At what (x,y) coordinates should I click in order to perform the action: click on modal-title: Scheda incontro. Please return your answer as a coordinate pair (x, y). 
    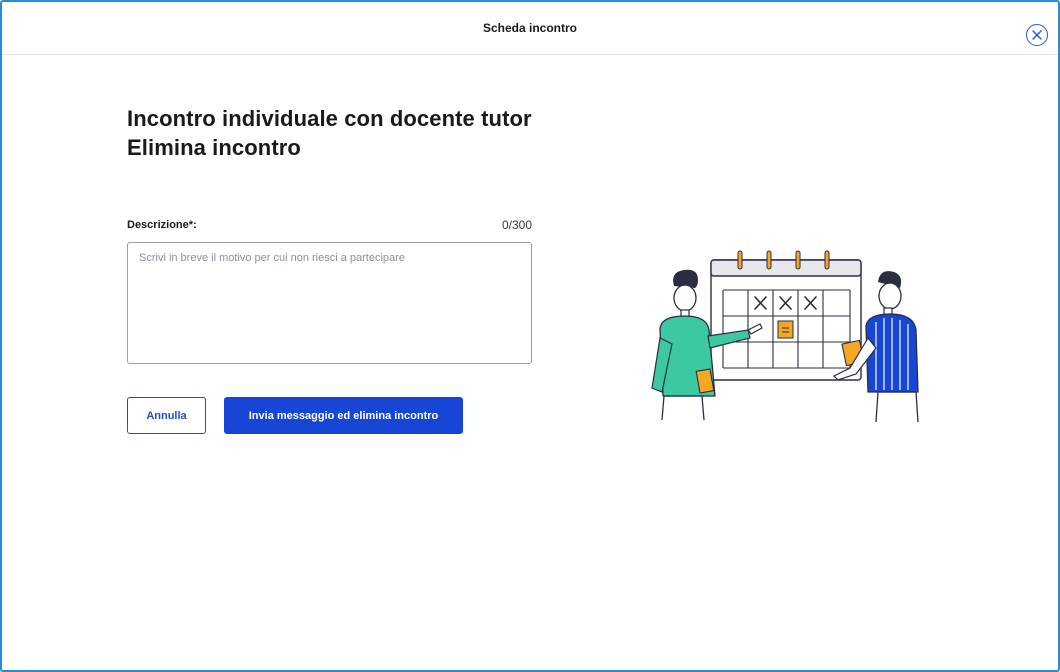
    Looking at the image, I should click on (529, 28).